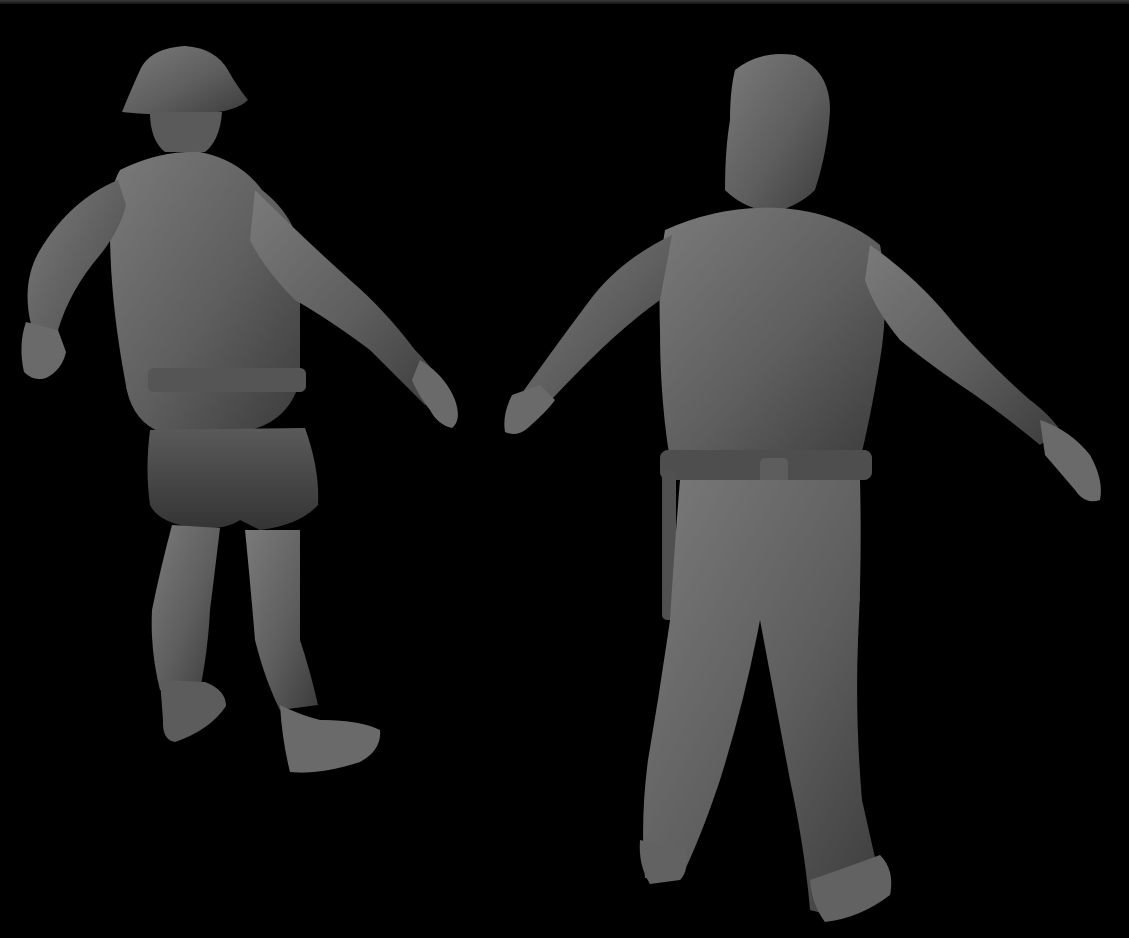 Image resolution: width=1129 pixels, height=938 pixels. I want to click on zombie-head, so click(186, 132).